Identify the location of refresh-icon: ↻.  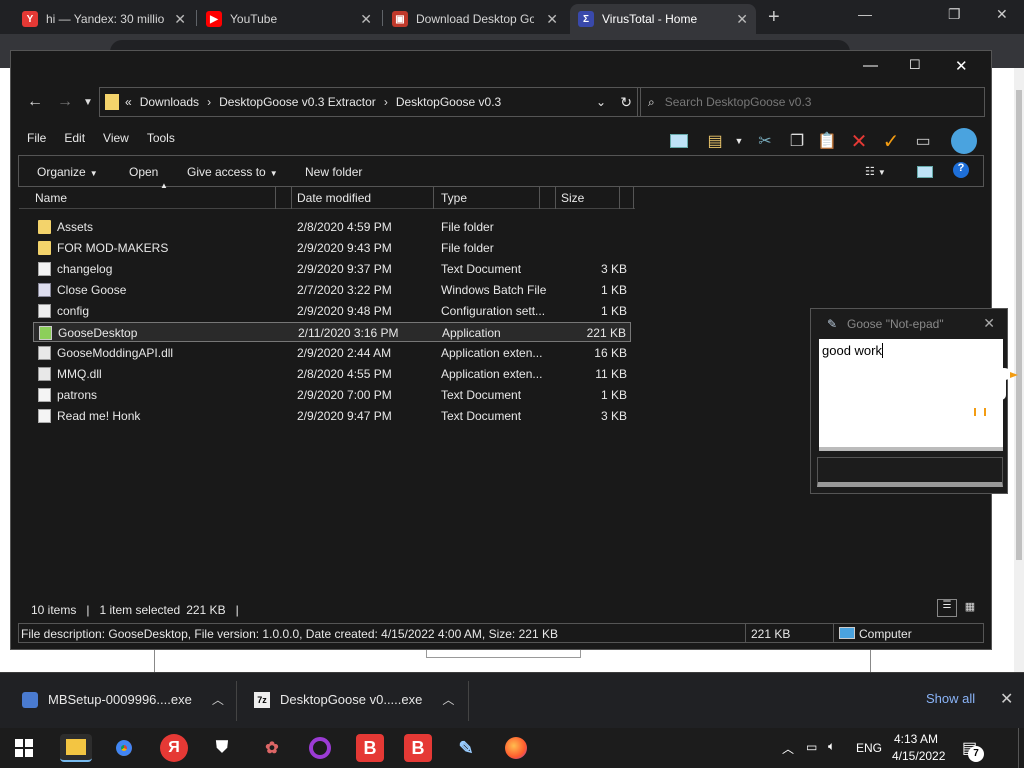
(626, 102).